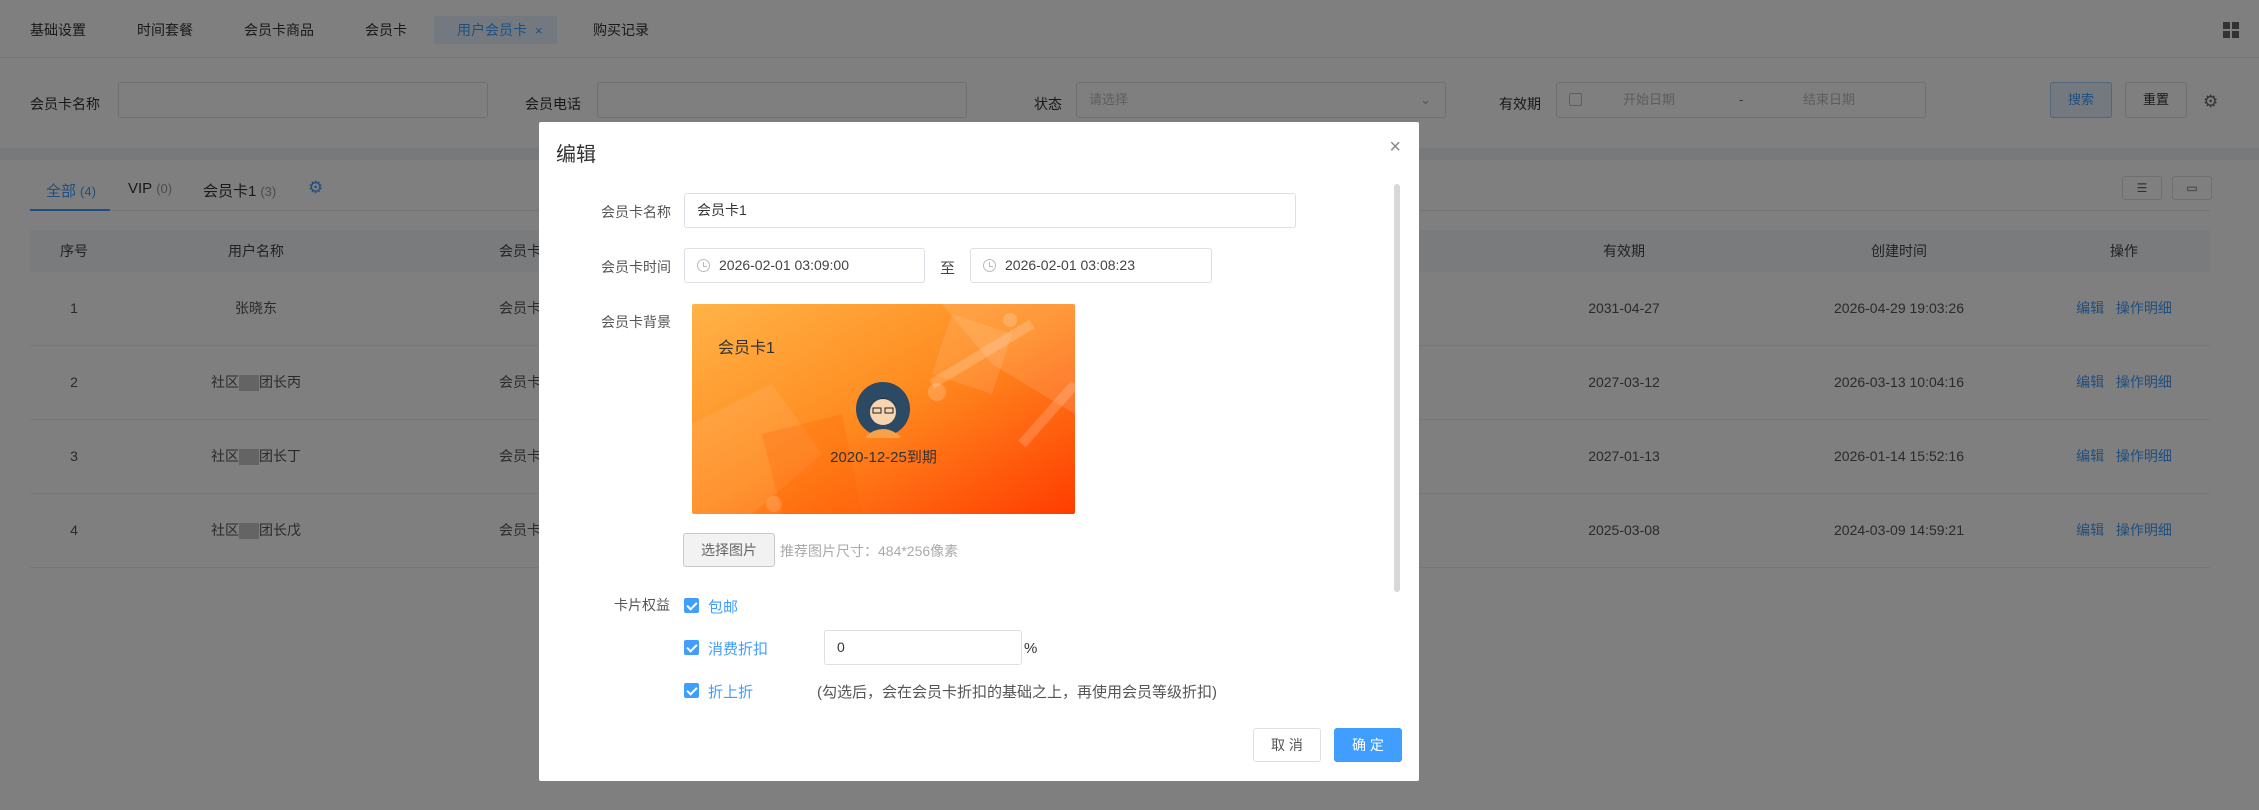 The image size is (2259, 810). Describe the element at coordinates (883, 409) in the screenshot. I see `card-background-preview: 会员卡1 2020-12-25到期` at that location.